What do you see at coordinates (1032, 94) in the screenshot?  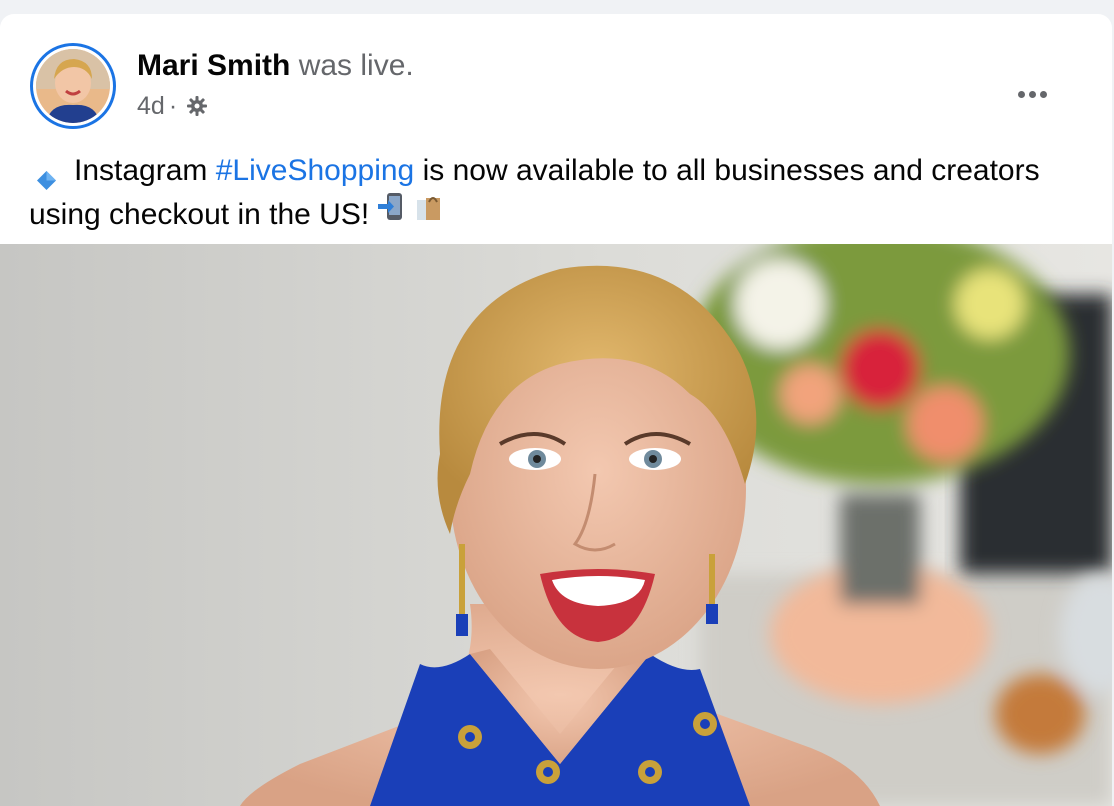 I see `more-options-icon` at bounding box center [1032, 94].